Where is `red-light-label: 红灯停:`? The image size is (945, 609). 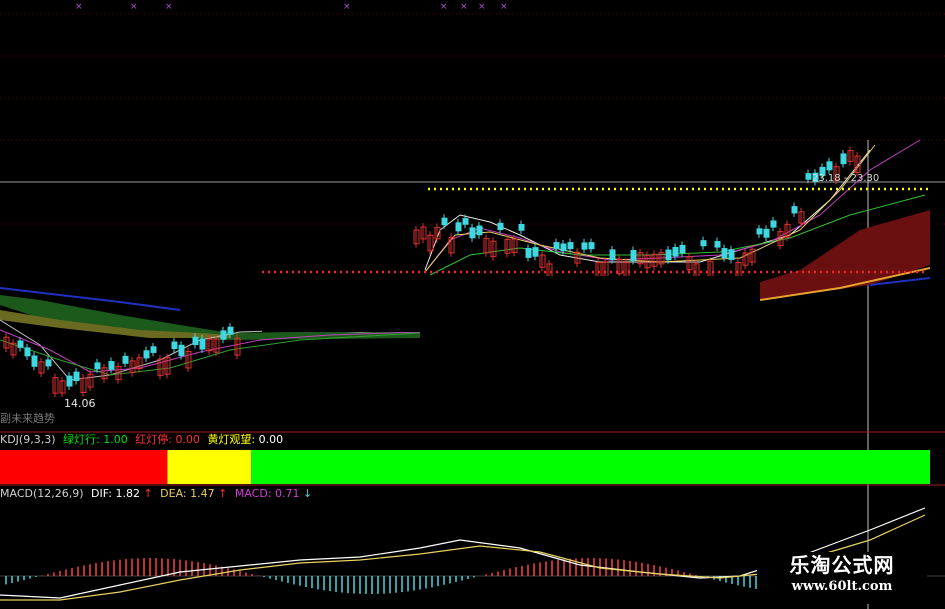 red-light-label: 红灯停: is located at coordinates (153, 439).